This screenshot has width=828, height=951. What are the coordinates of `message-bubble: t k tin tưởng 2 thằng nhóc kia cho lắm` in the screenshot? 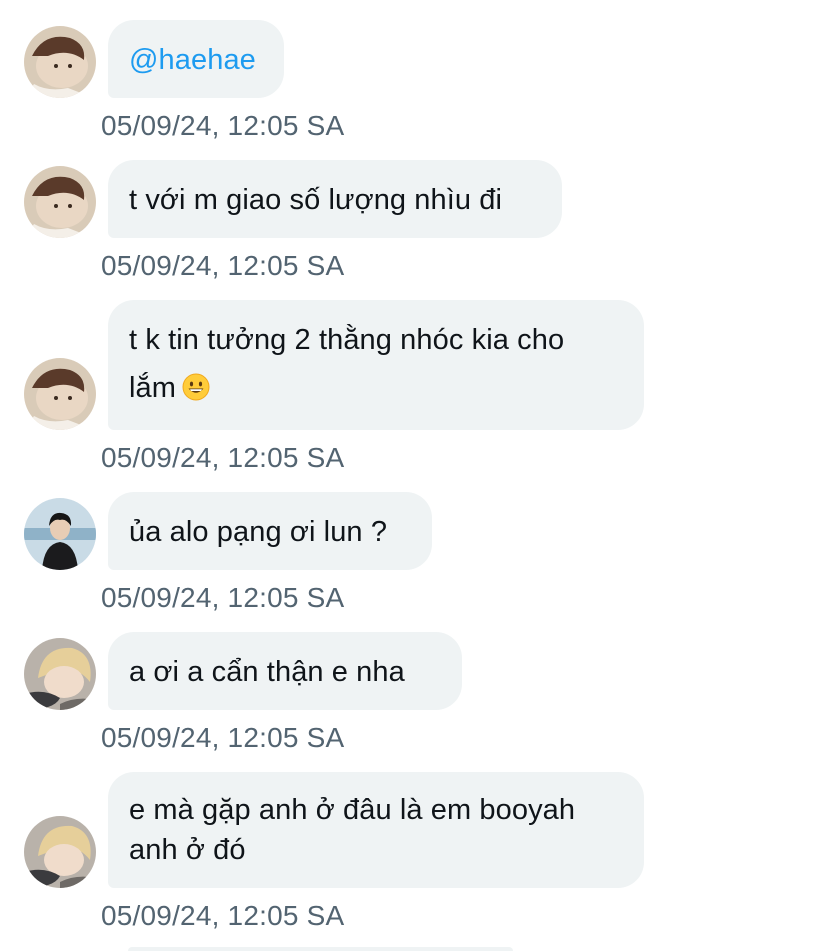 It's located at (376, 365).